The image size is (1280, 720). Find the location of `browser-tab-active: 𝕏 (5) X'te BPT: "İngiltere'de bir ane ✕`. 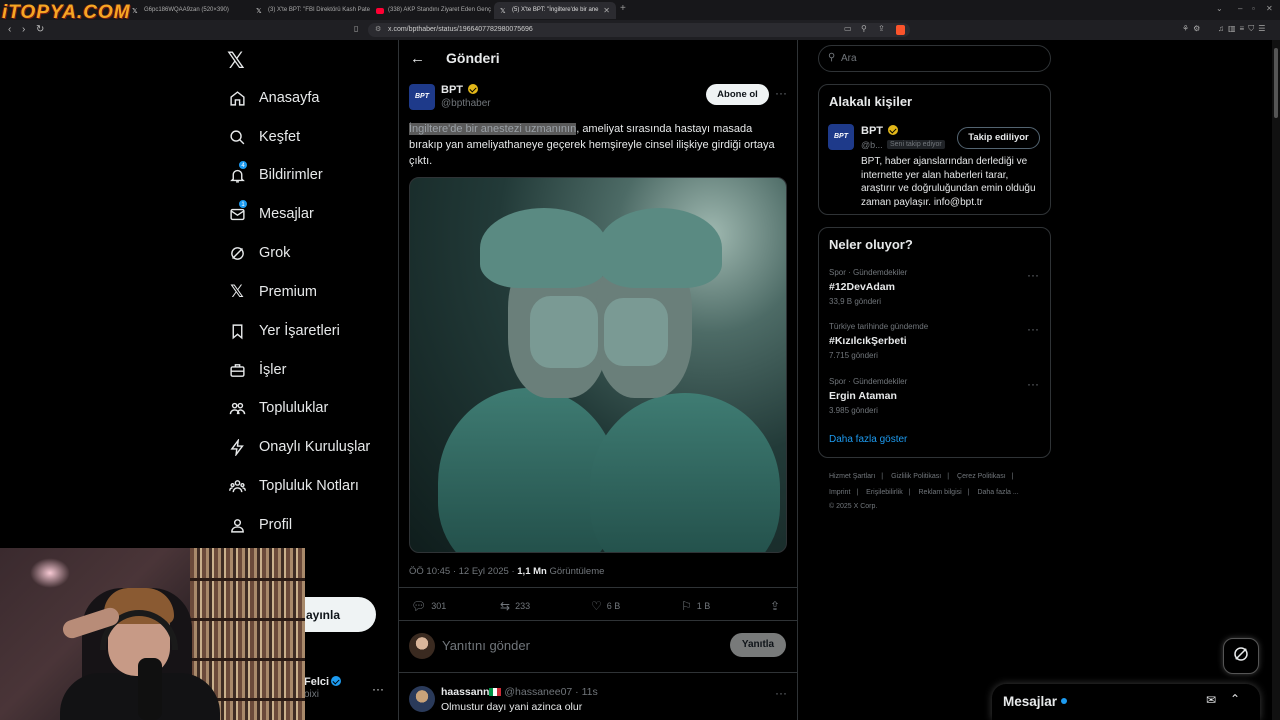

browser-tab-active: 𝕏 (5) X'te BPT: "İngiltere'de bir ane ✕ is located at coordinates (555, 10).